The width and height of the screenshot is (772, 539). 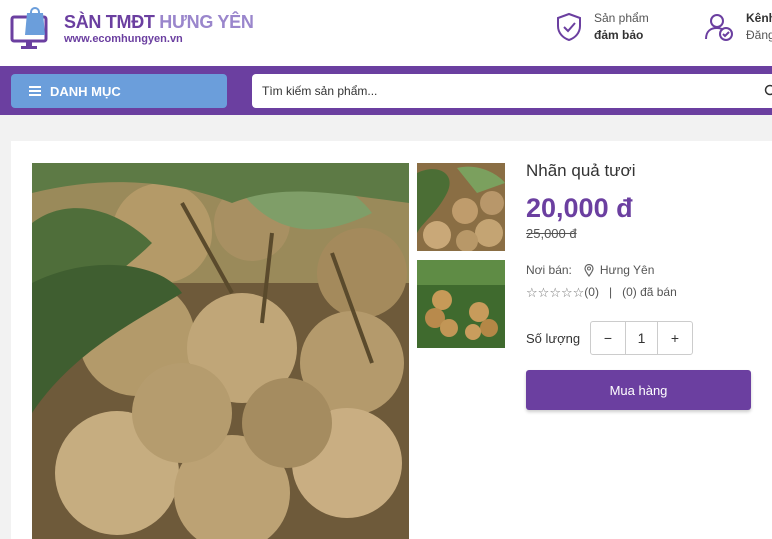 What do you see at coordinates (768, 91) in the screenshot?
I see `search-icon` at bounding box center [768, 91].